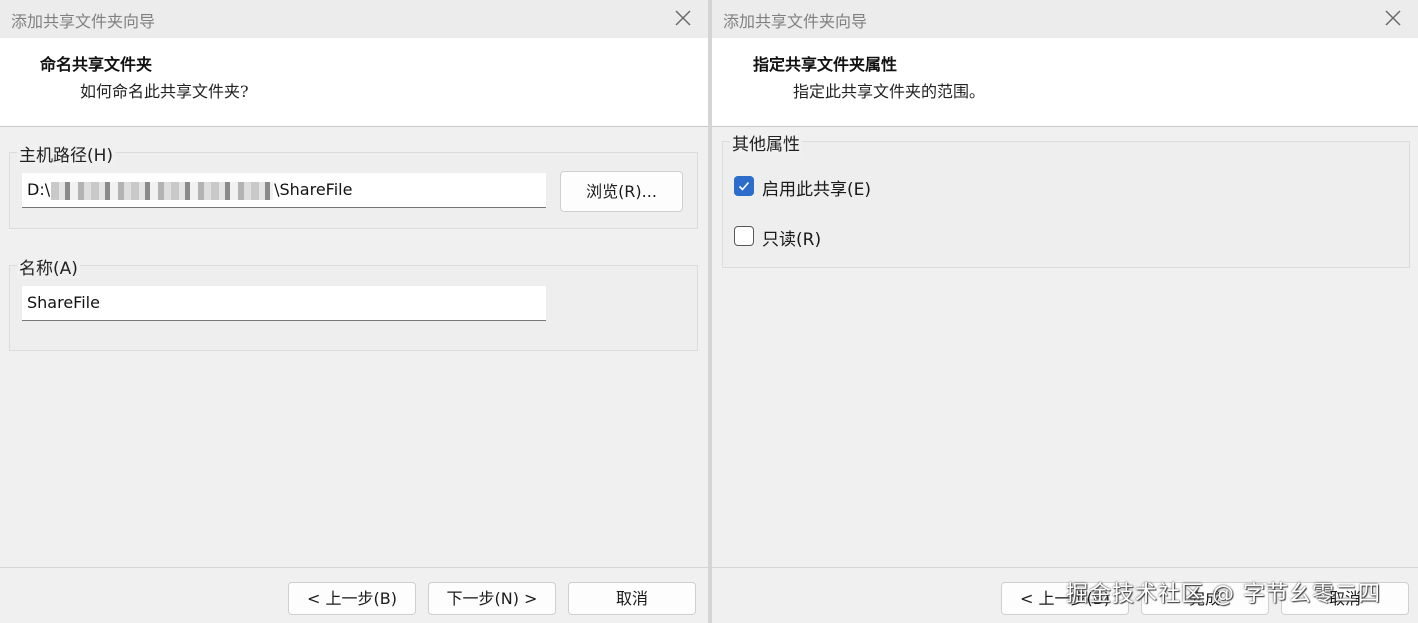 Image resolution: width=1418 pixels, height=623 pixels. Describe the element at coordinates (63, 302) in the screenshot. I see `share-name-value: ShareFile` at that location.